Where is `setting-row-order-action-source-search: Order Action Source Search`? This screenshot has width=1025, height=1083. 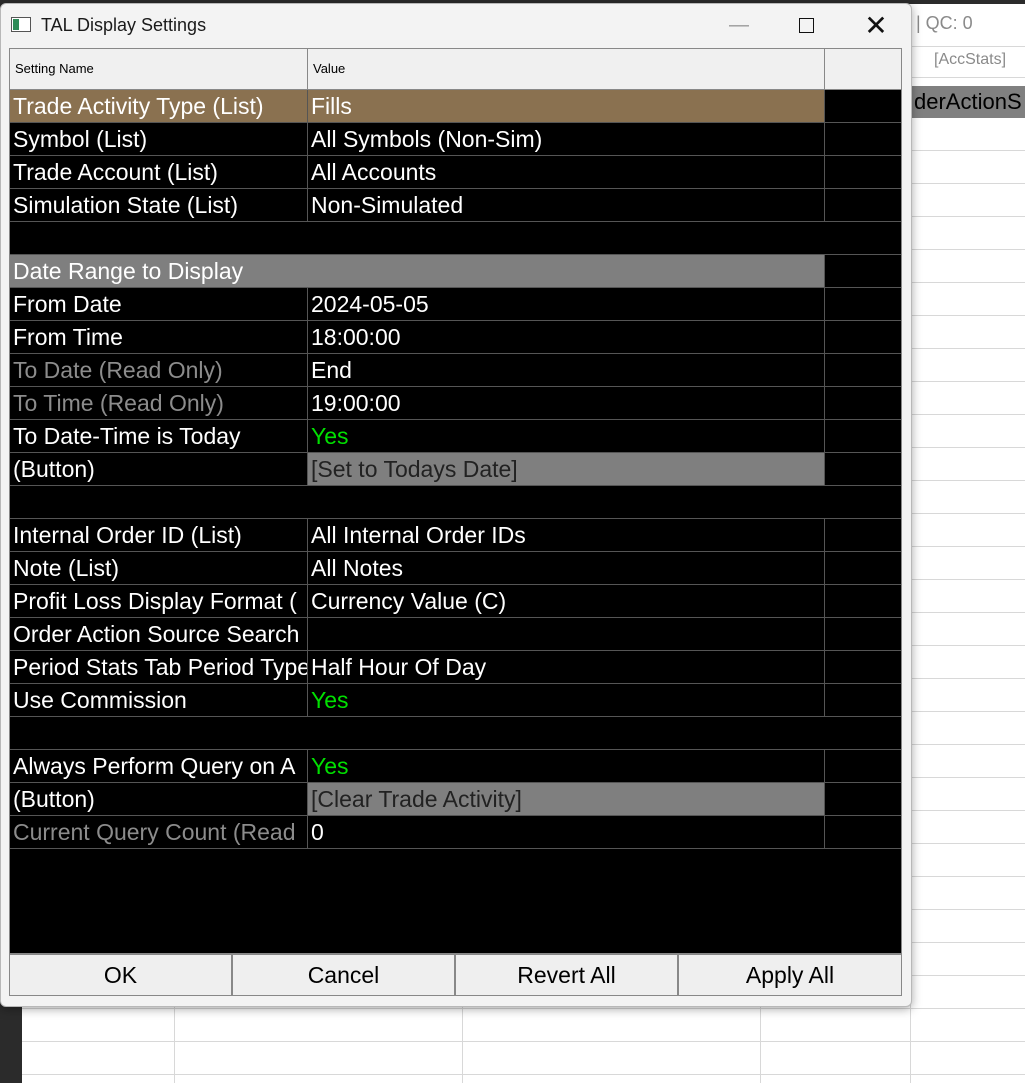
setting-row-order-action-source-search: Order Action Source Search is located at coordinates (455, 634).